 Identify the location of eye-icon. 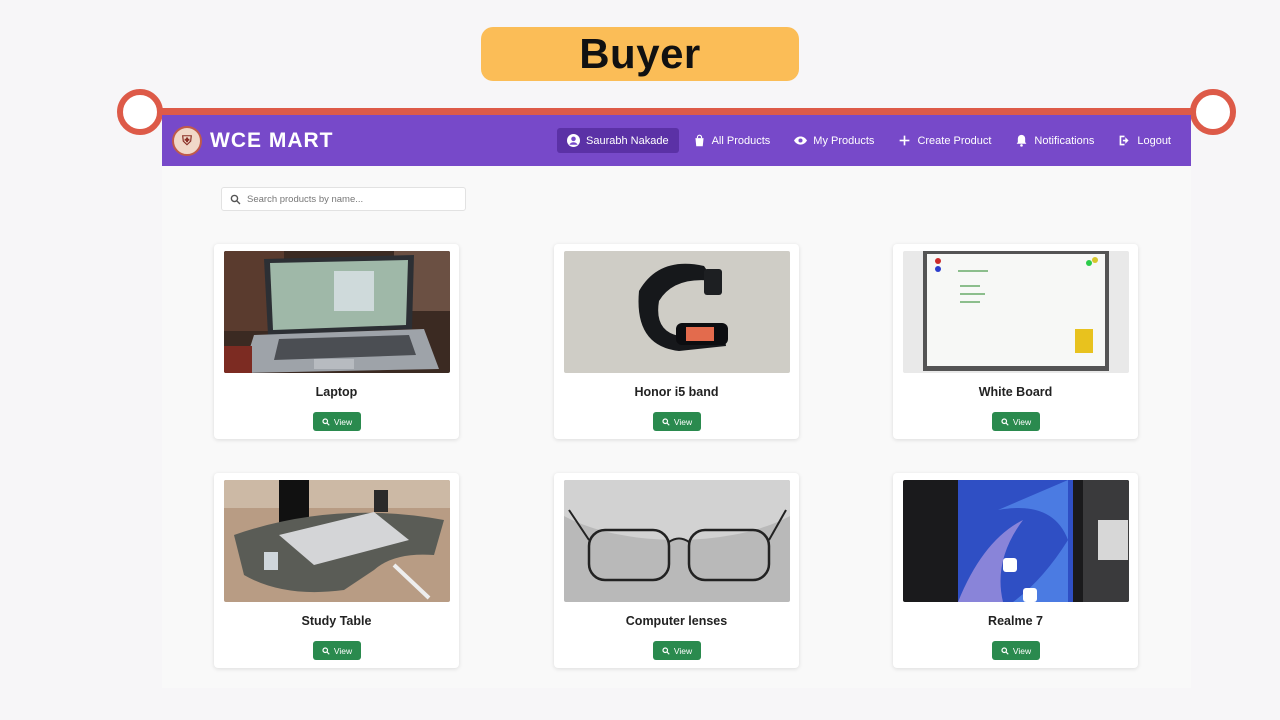
(801, 140).